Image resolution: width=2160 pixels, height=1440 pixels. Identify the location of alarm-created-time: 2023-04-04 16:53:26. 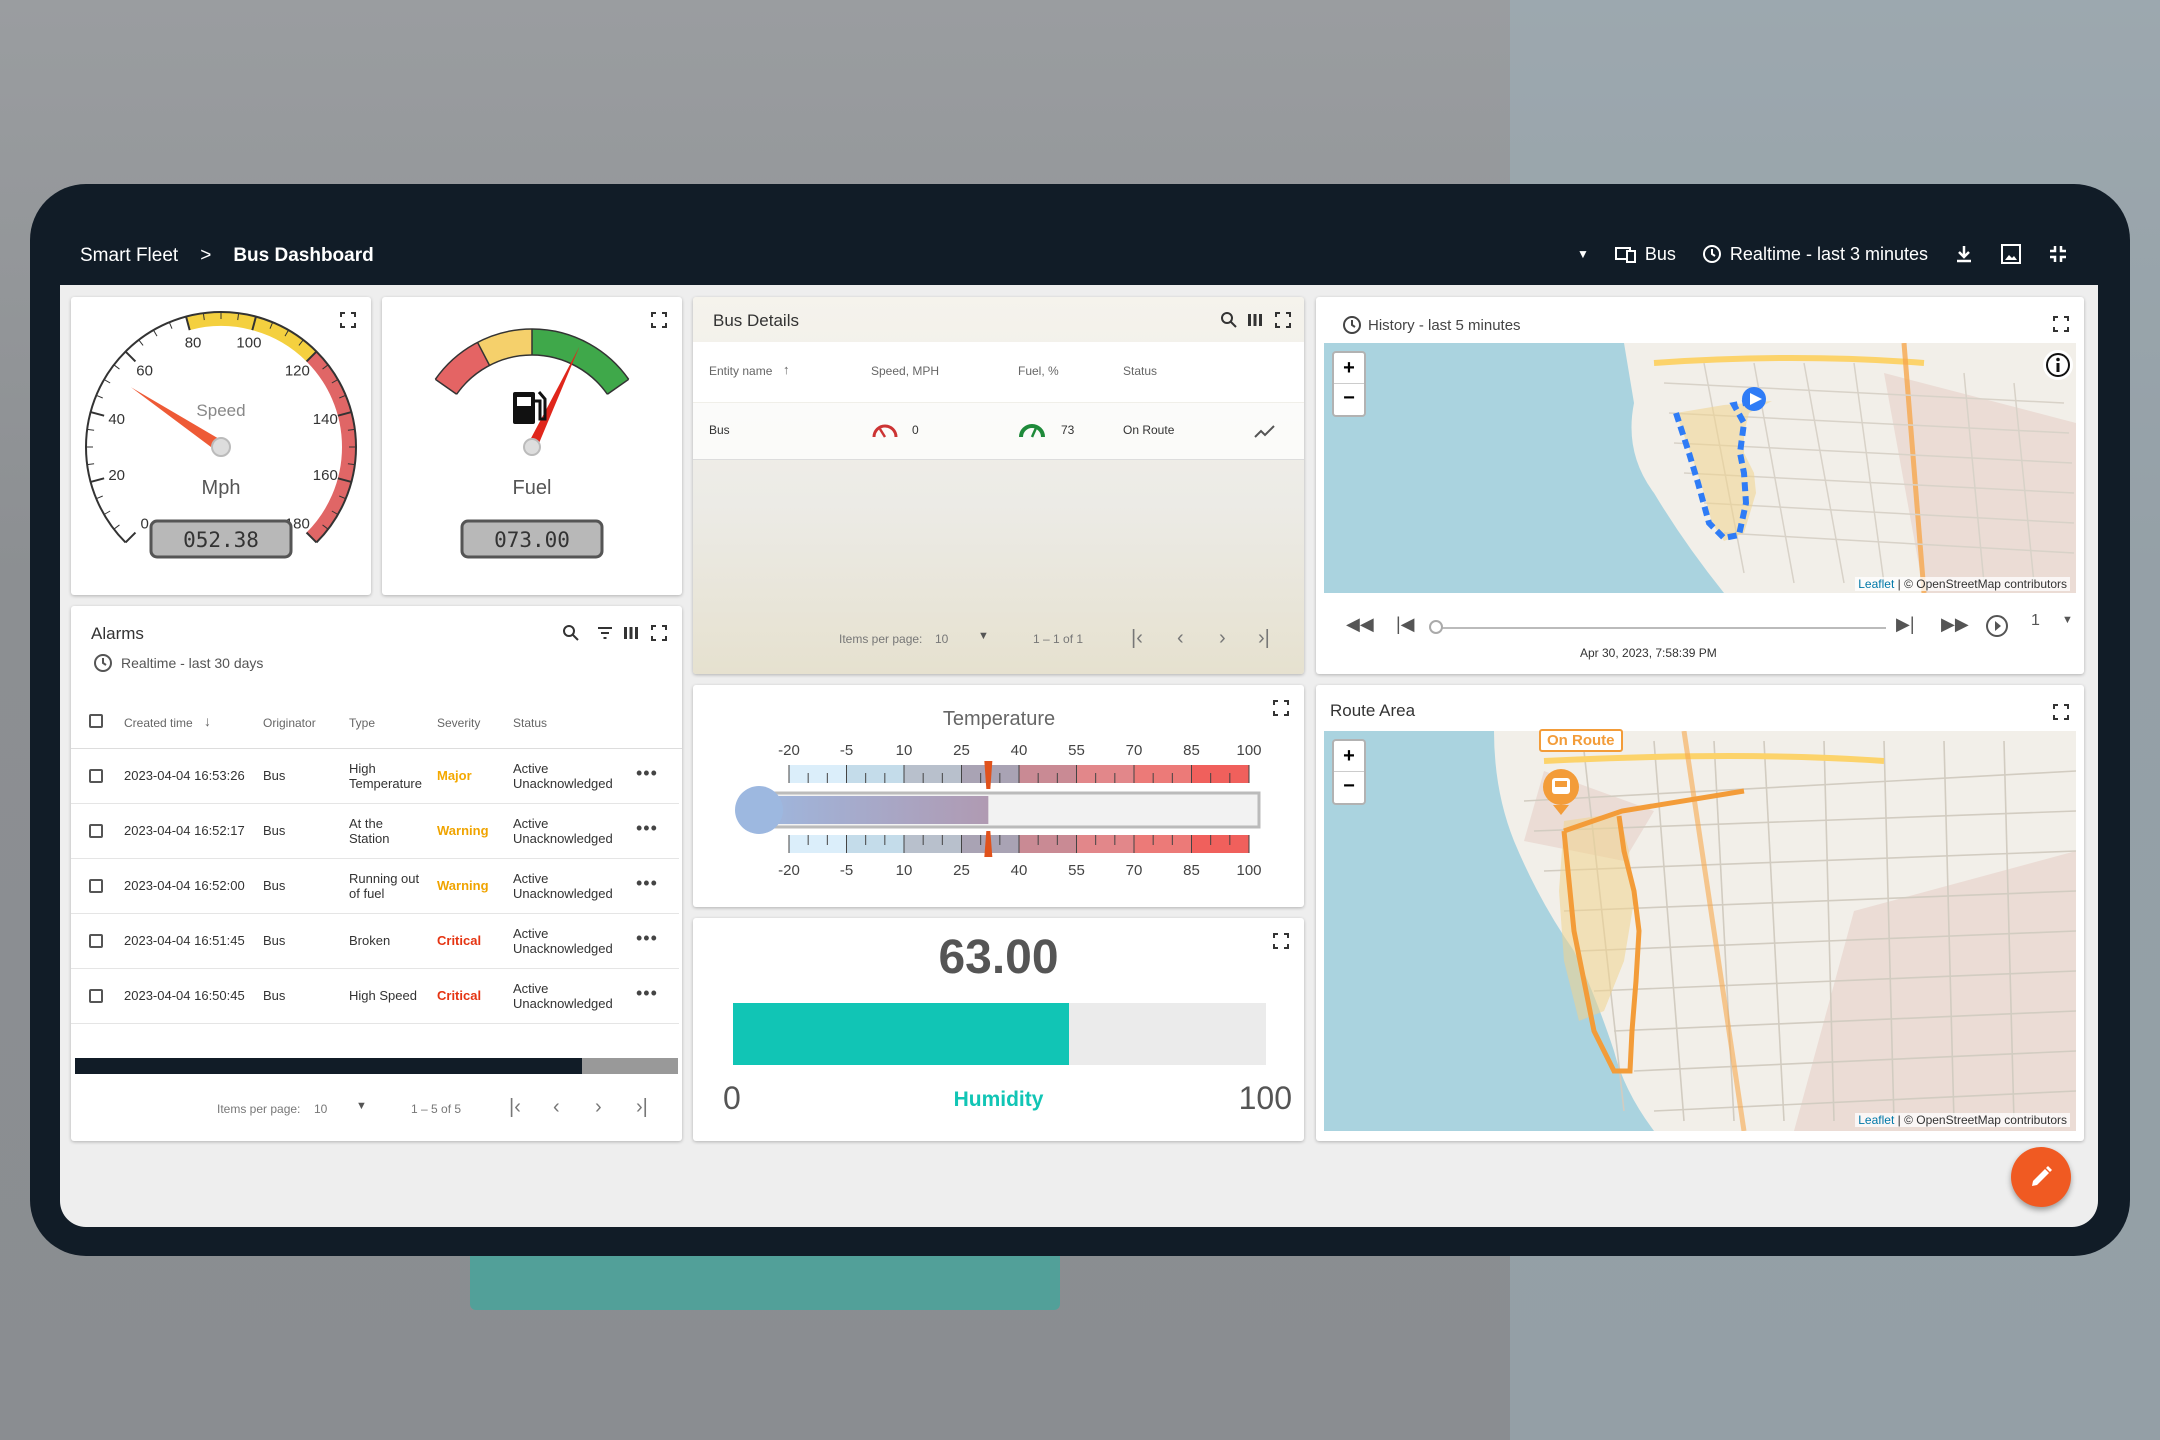
(184, 775).